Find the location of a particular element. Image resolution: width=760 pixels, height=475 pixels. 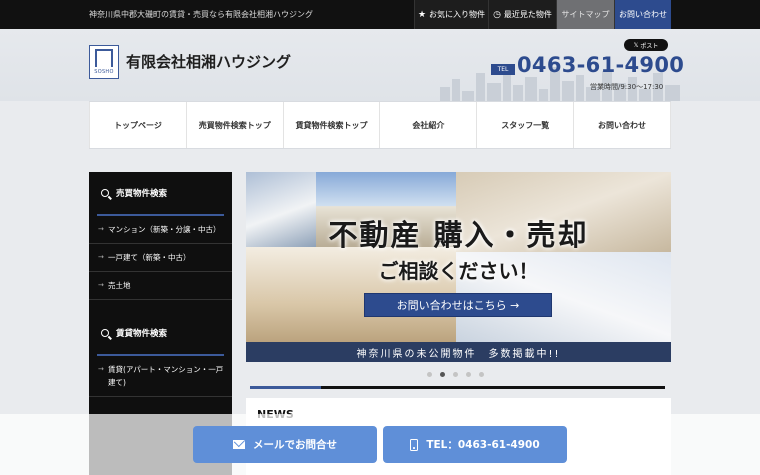

contact-link: お問い合わせ is located at coordinates (642, 14).